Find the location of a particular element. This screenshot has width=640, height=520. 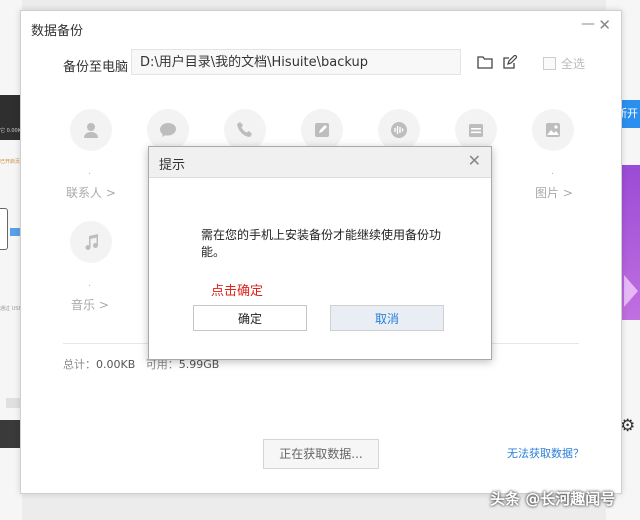

category-calendar is located at coordinates (476, 130).